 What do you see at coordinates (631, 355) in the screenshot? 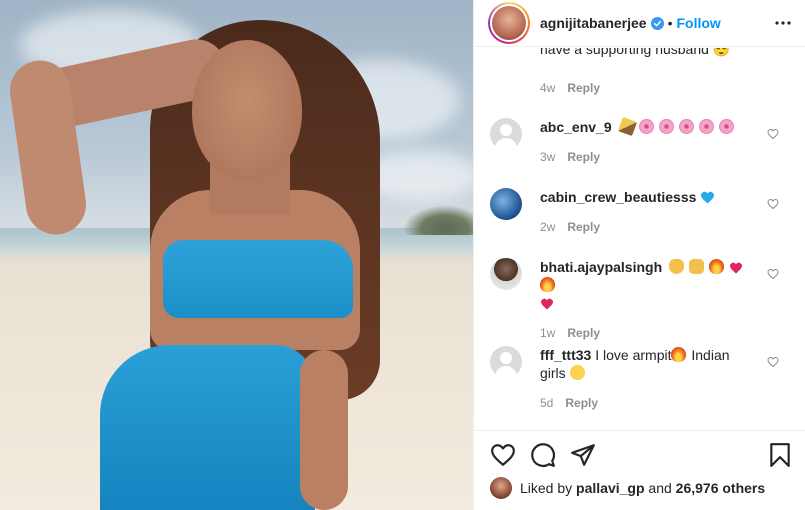
I see `comment-text: I love armpit` at bounding box center [631, 355].